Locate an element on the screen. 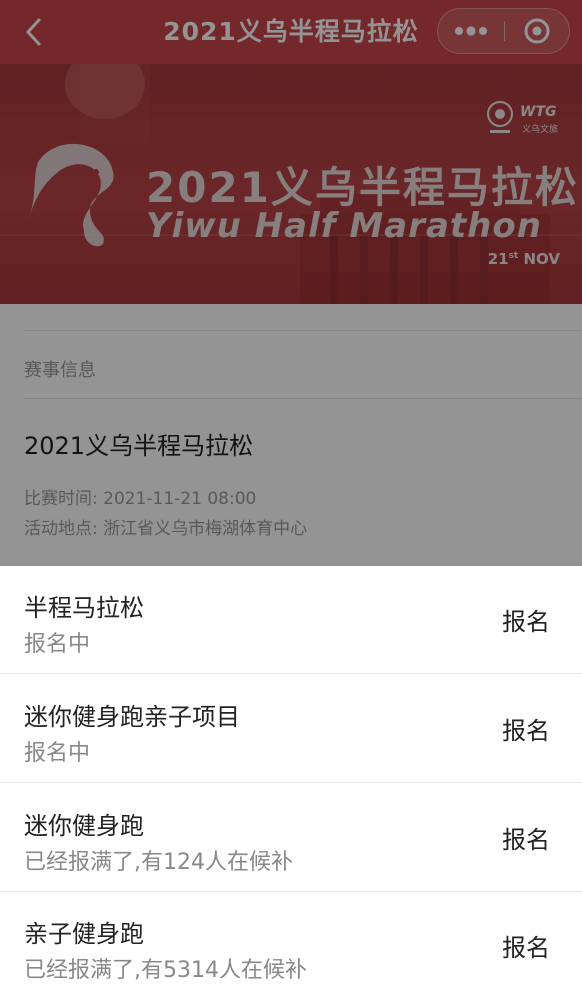 Image resolution: width=582 pixels, height=1000 pixels. event-location: 活动地点: 浙江省义乌市梅湖体育中心 is located at coordinates (165, 526).